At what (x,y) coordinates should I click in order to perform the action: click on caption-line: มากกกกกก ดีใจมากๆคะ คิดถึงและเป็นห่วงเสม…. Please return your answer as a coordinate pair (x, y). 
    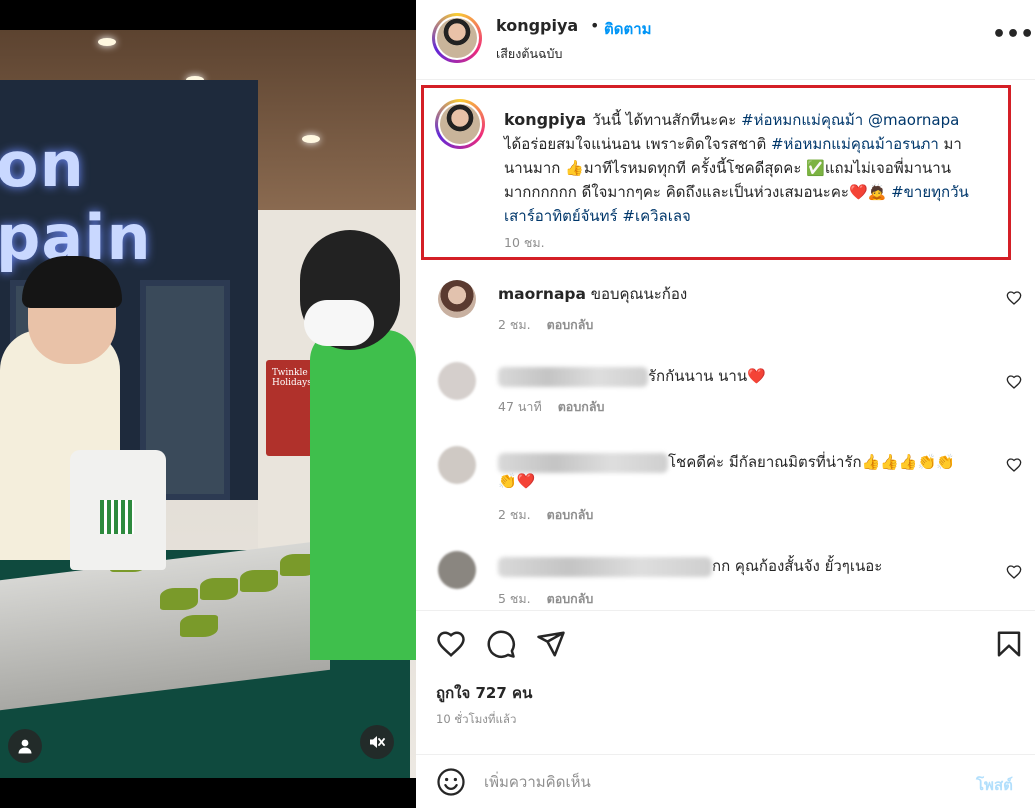
    Looking at the image, I should click on (698, 192).